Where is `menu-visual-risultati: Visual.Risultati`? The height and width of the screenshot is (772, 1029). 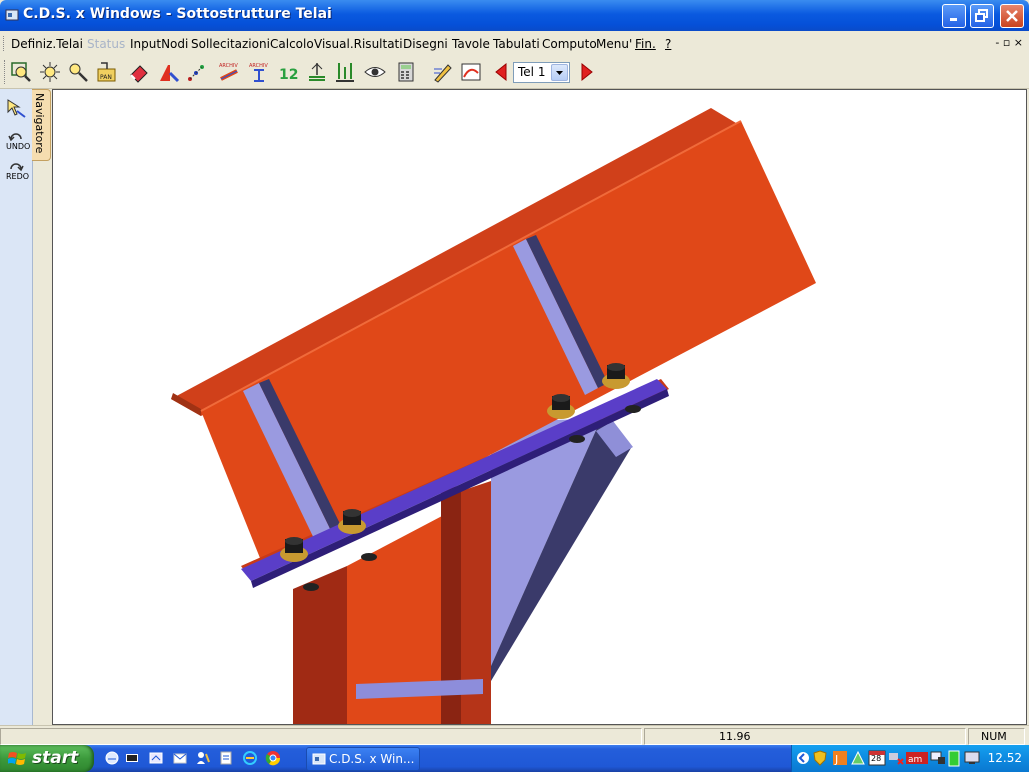 menu-visual-risultati: Visual.Risultati is located at coordinates (358, 44).